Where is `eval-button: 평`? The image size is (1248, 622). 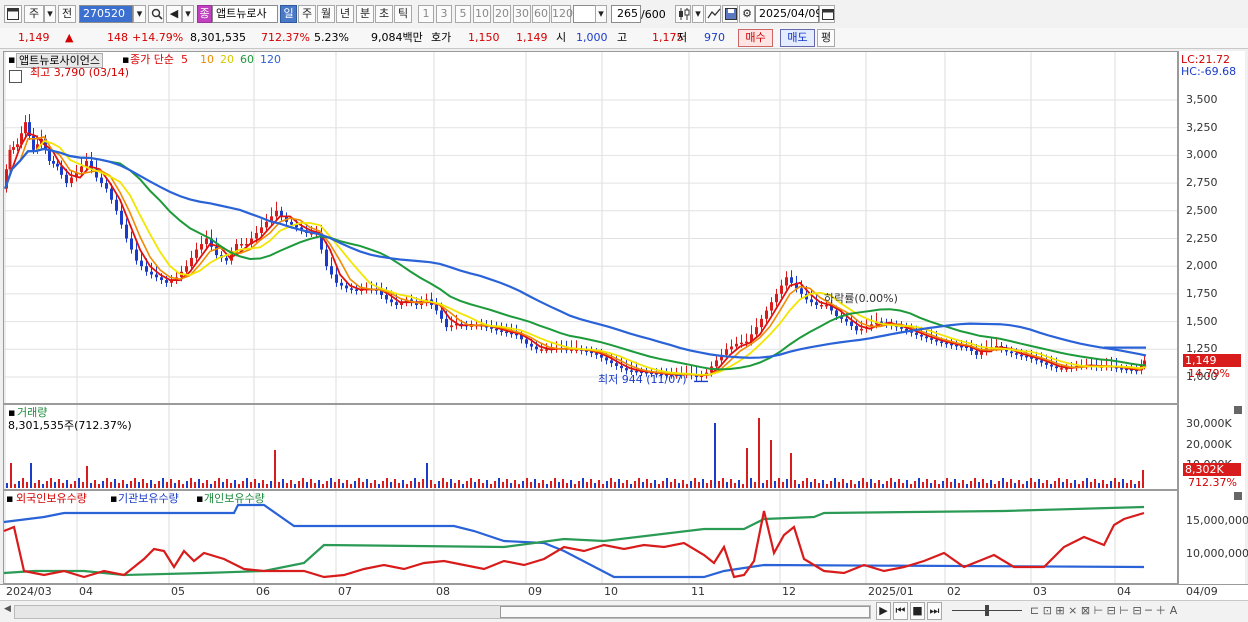 eval-button: 평 is located at coordinates (826, 38).